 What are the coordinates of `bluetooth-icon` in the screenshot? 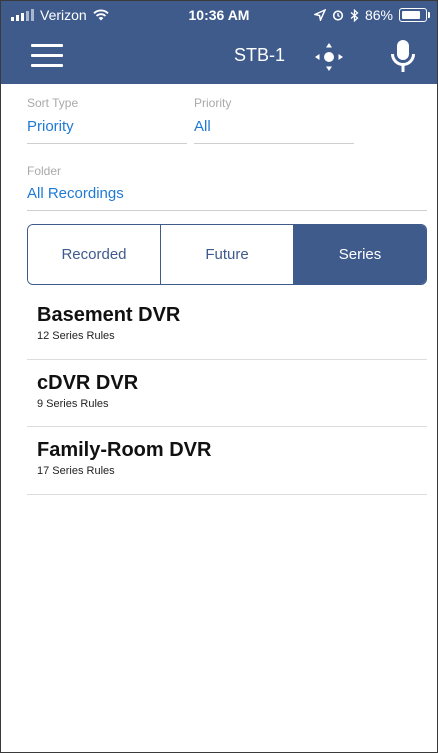 It's located at (354, 15).